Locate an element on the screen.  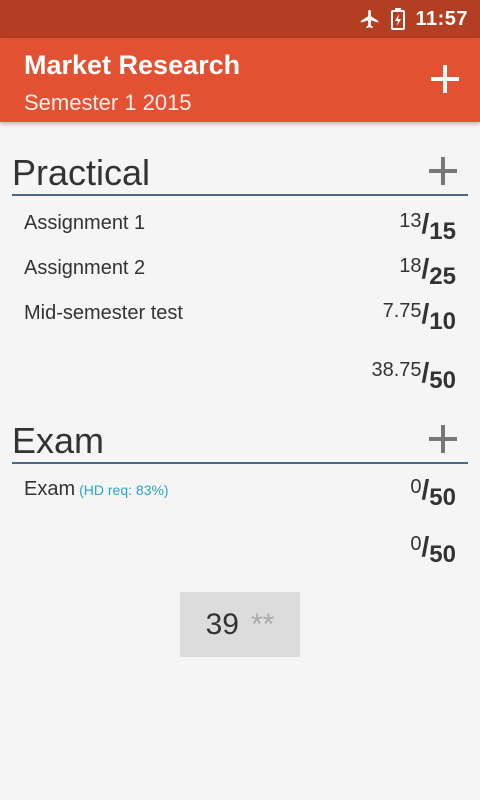
item-score: 13/15 is located at coordinates (427, 226).